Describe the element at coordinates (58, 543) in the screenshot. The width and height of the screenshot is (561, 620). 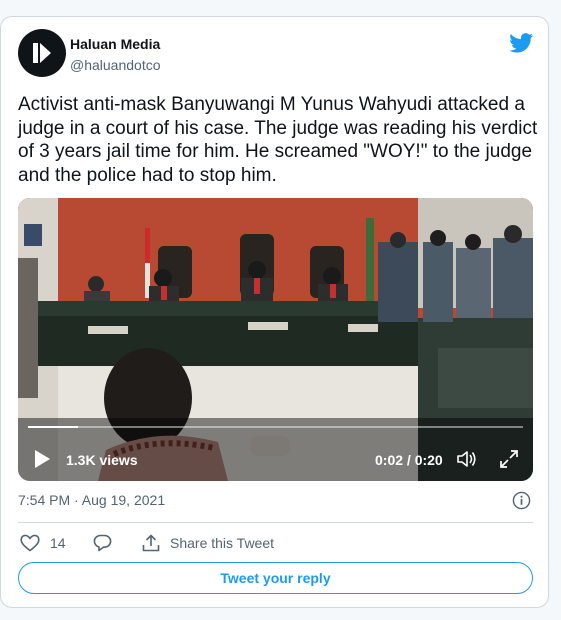
I see `like-count: 14` at that location.